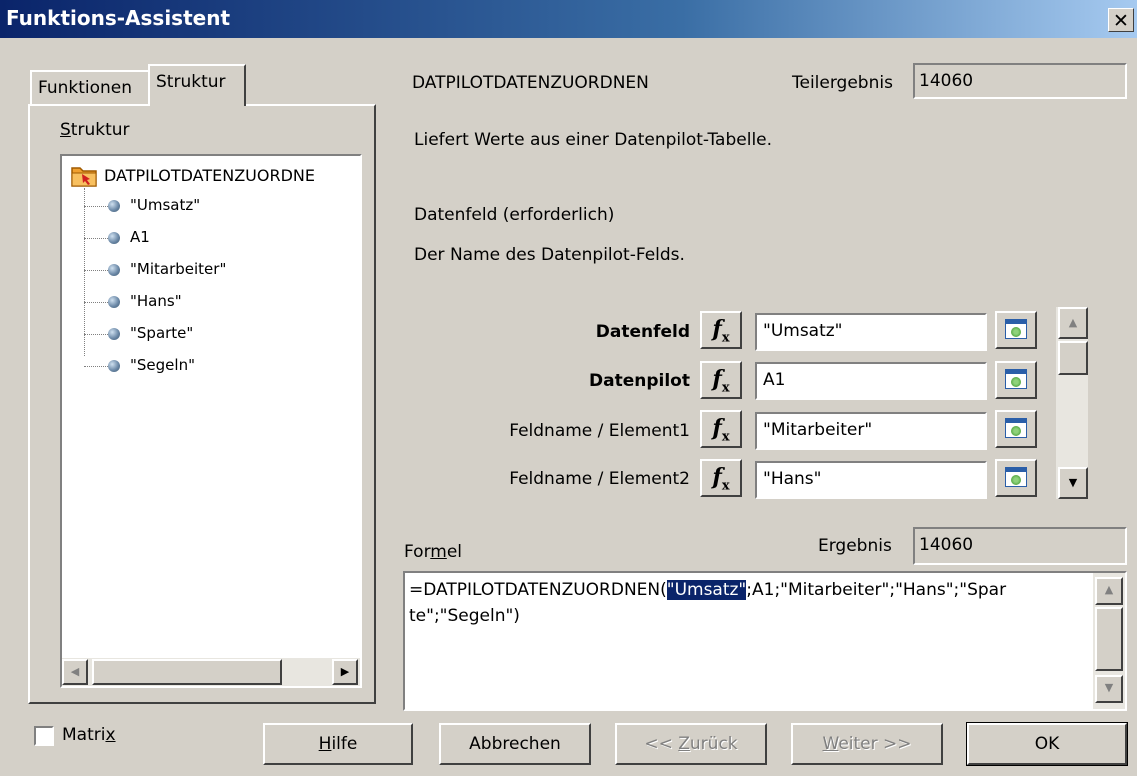 This screenshot has width=1137, height=776. What do you see at coordinates (338, 744) in the screenshot?
I see `help-button: Hilfe` at bounding box center [338, 744].